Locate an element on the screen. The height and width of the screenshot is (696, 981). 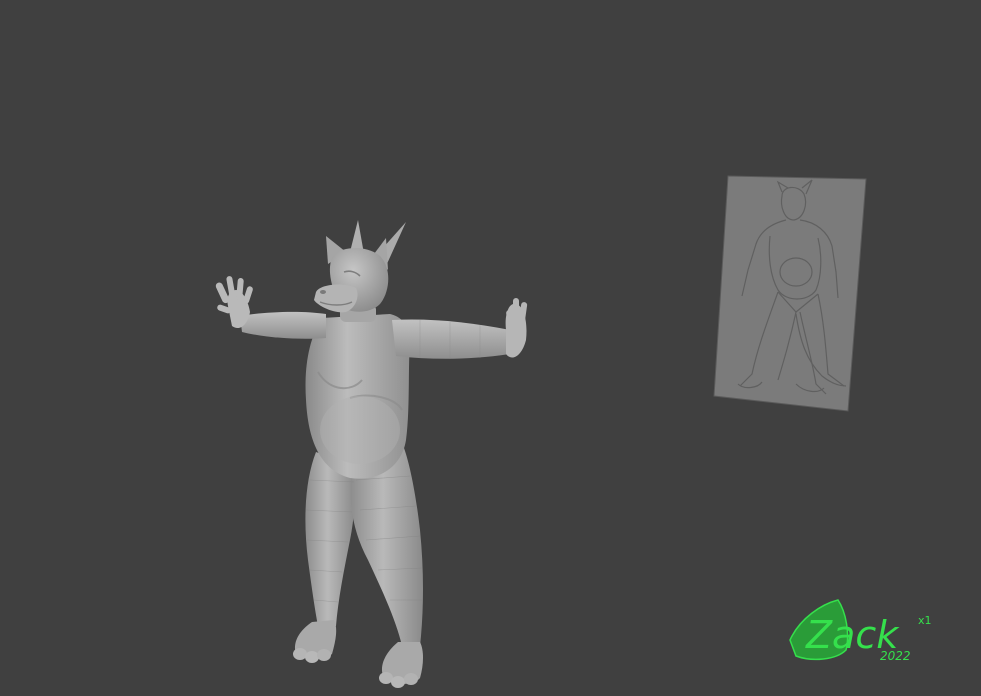
left-leg is located at coordinates (330, 539).